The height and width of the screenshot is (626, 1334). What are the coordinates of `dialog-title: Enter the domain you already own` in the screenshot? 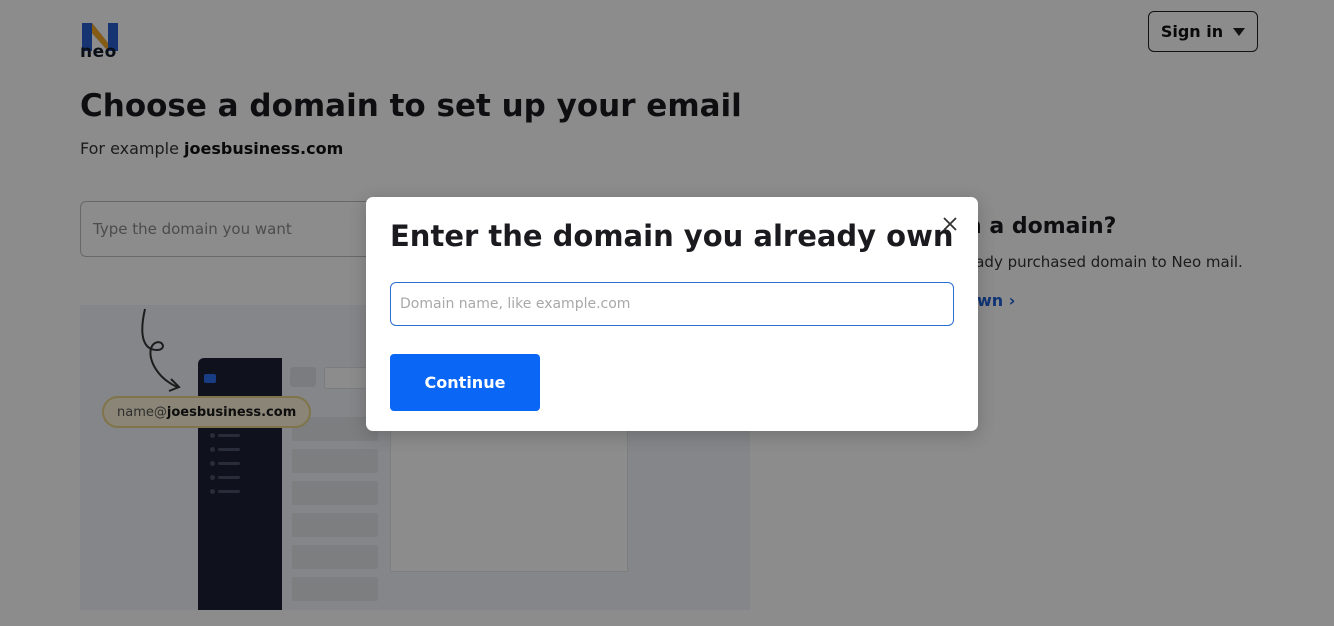 It's located at (672, 236).